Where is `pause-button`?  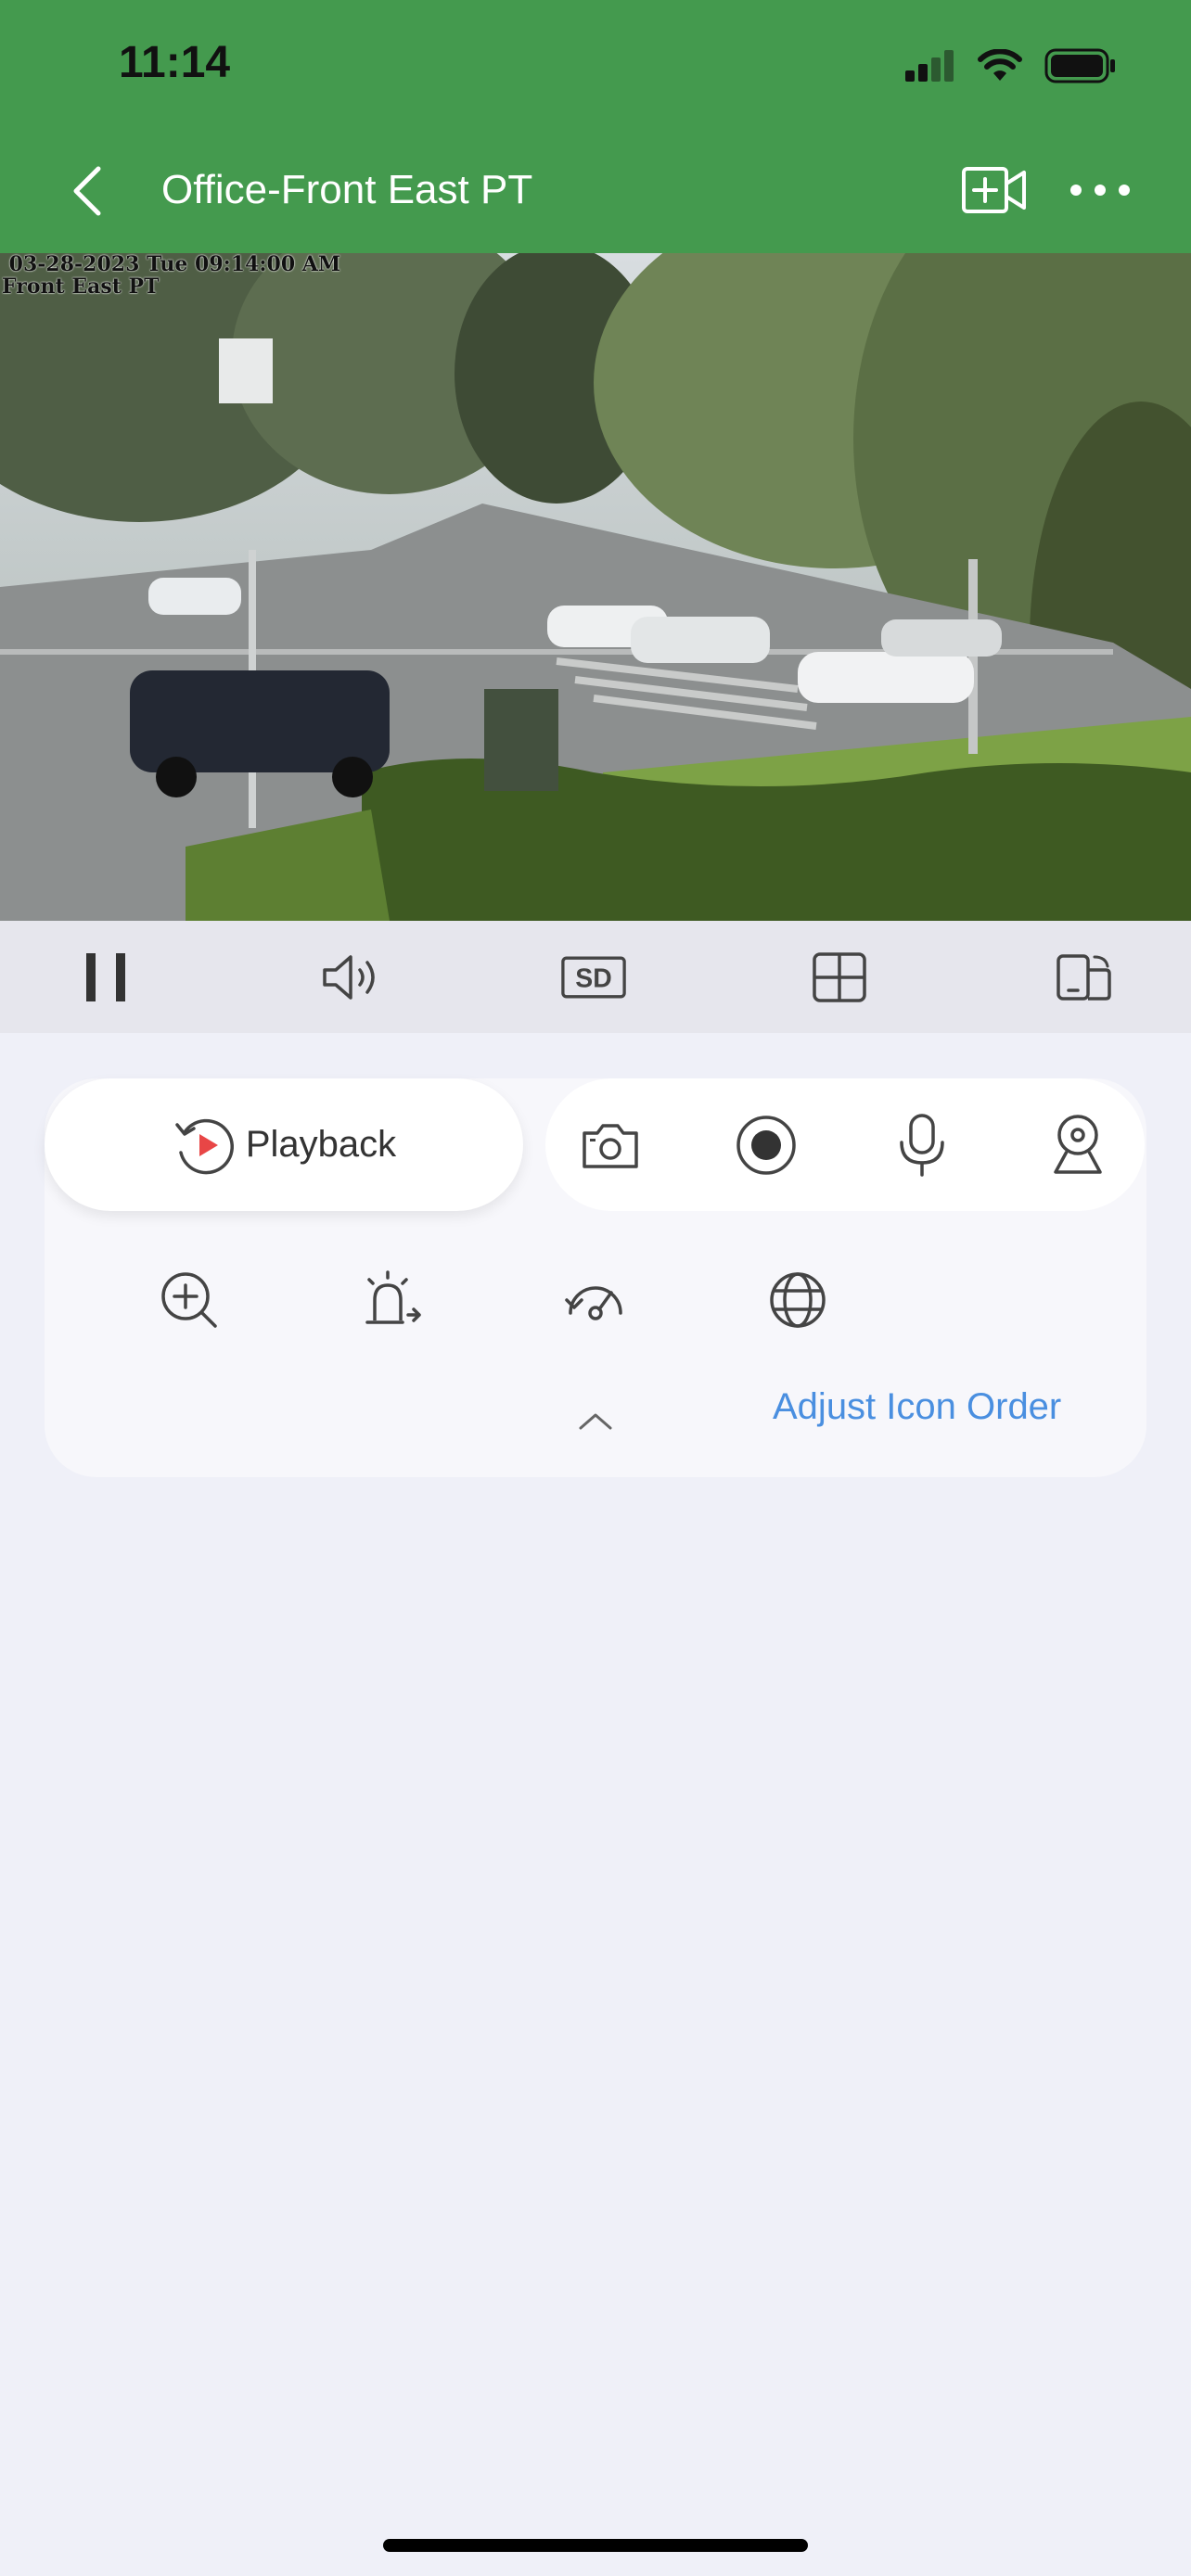
pause-button is located at coordinates (105, 977).